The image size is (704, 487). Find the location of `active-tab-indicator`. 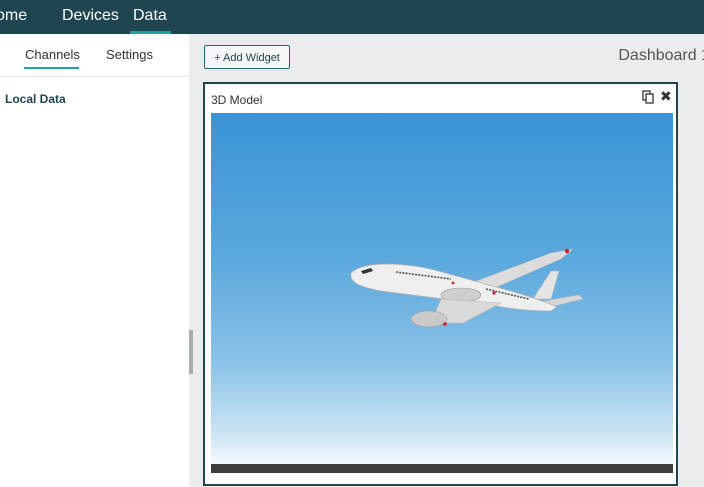

active-tab-indicator is located at coordinates (51, 68).